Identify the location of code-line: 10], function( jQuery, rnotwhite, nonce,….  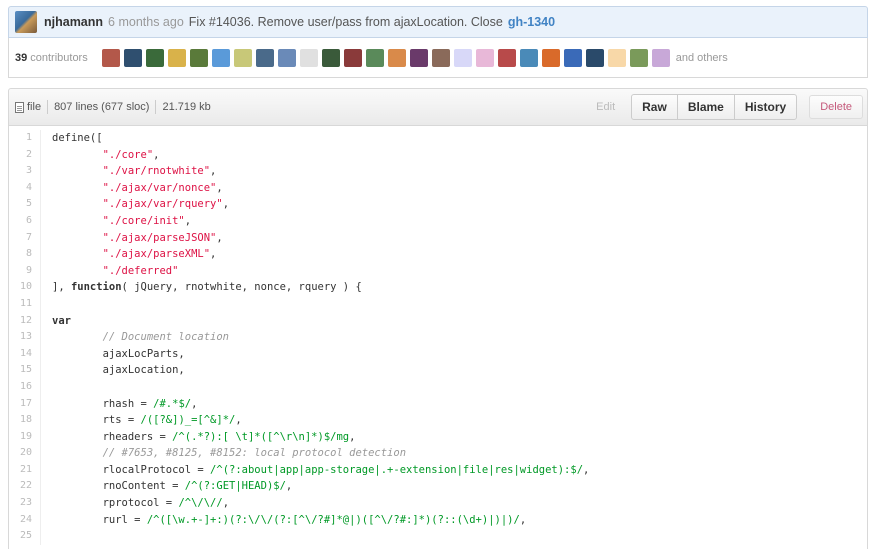
(438, 287).